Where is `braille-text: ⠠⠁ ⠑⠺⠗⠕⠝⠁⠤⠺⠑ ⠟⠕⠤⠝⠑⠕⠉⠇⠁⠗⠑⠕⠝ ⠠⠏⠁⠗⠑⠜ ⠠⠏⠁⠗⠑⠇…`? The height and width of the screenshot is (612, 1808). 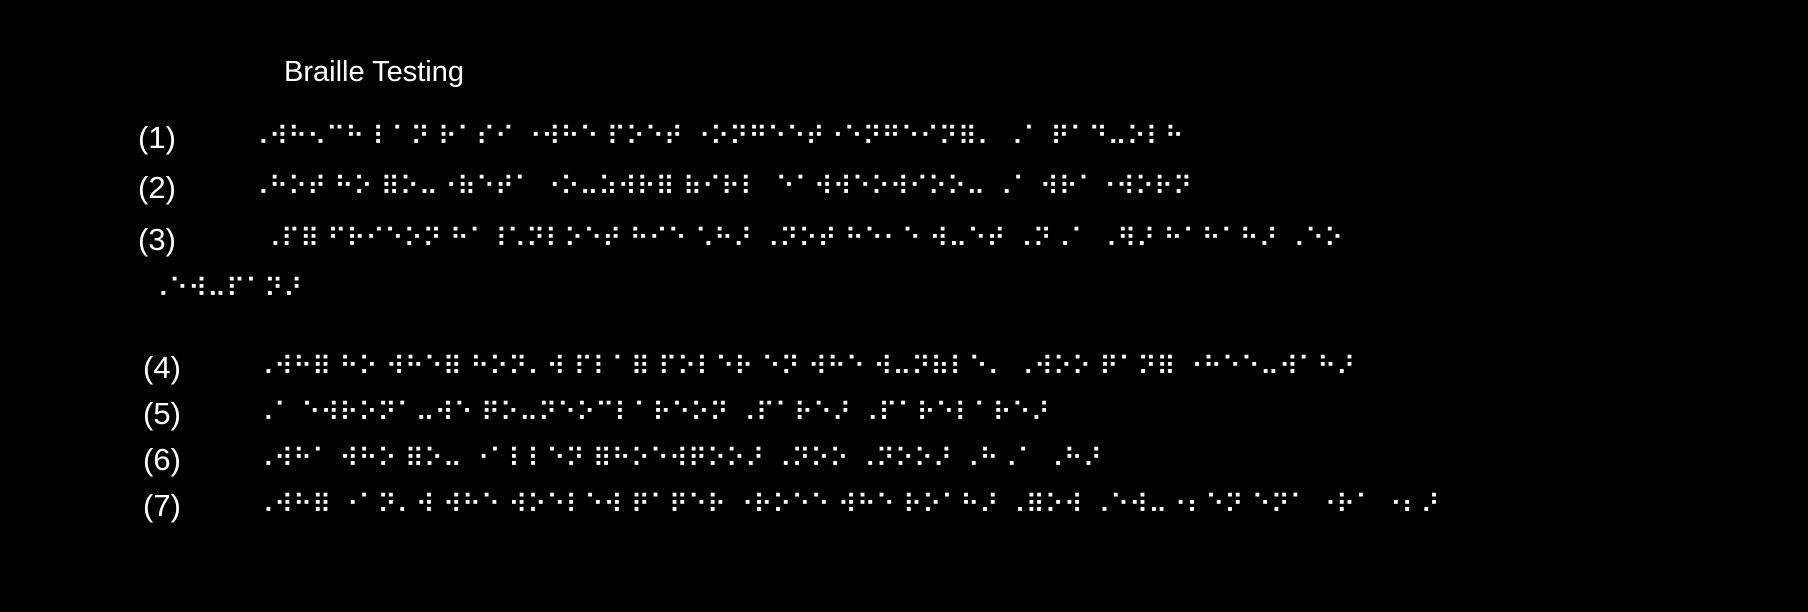 braille-text: ⠠⠁ ⠑⠺⠗⠕⠝⠁⠤⠺⠑ ⠟⠕⠤⠝⠑⠕⠉⠇⠁⠗⠑⠕⠝ ⠠⠏⠁⠗⠑⠜ ⠠⠏⠁⠗⠑⠇… is located at coordinates (652, 413).